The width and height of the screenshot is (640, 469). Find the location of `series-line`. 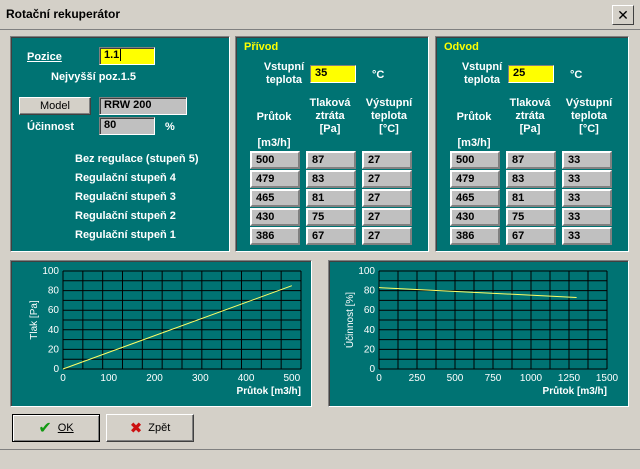

series-line is located at coordinates (177, 327).